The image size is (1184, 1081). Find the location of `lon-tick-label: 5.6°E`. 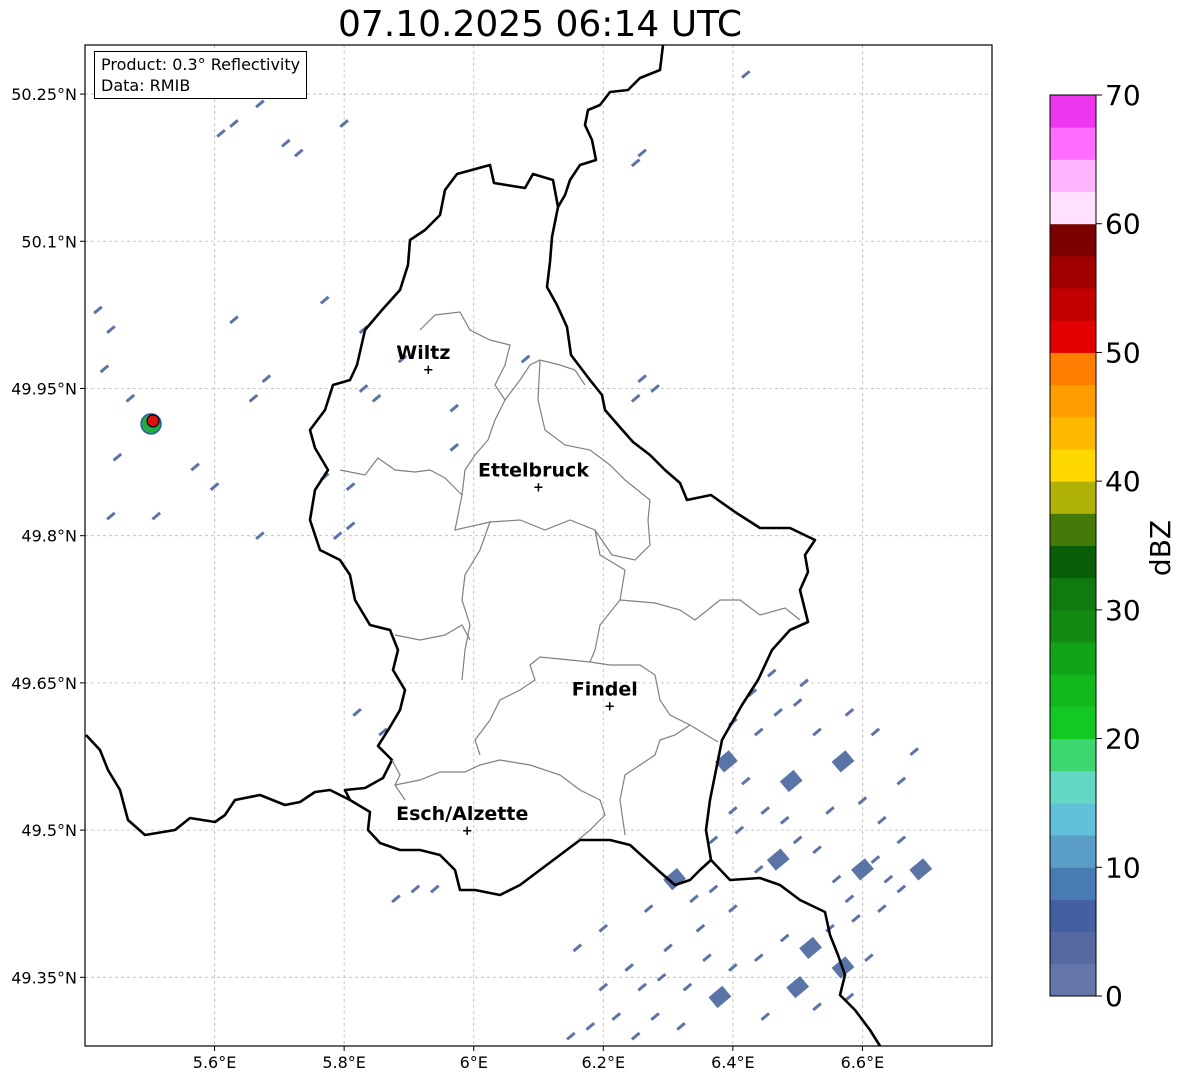

lon-tick-label: 5.6°E is located at coordinates (215, 1062).